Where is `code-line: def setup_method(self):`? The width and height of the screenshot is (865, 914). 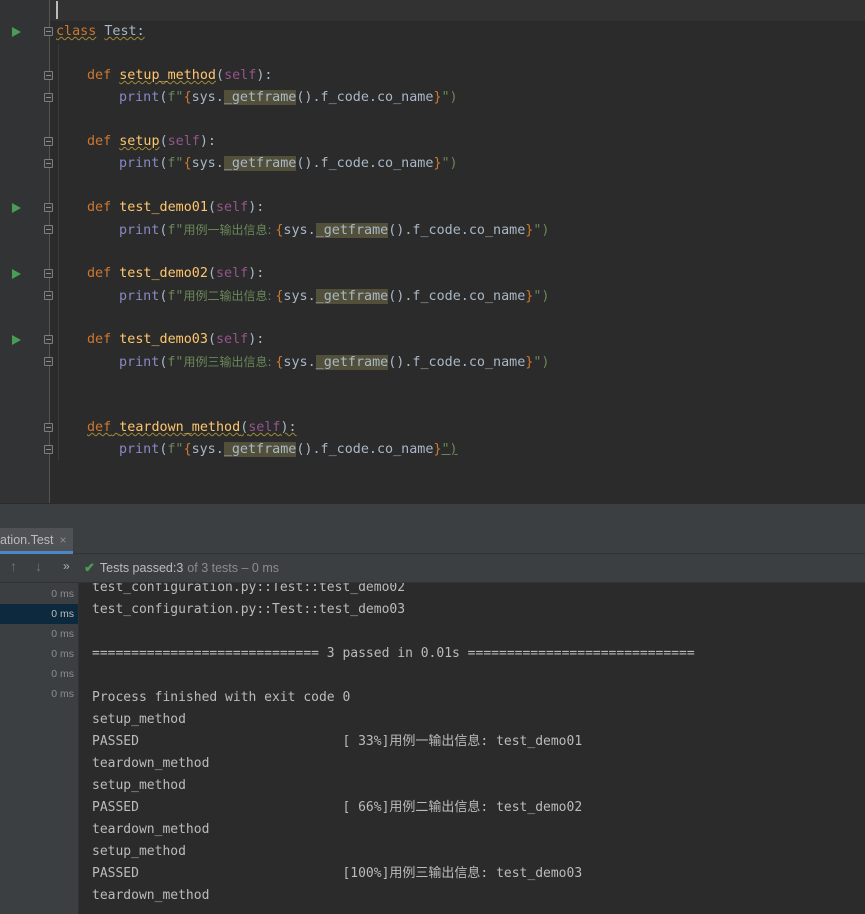
code-line: def setup_method(self): is located at coordinates (179, 76).